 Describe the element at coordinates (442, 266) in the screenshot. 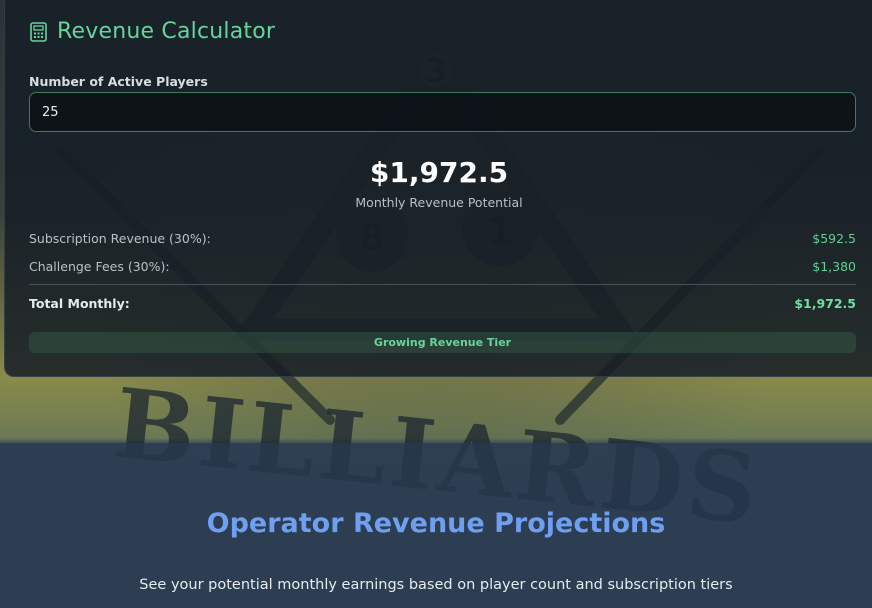

I see `challenge-fees-row: Challenge Fees (30%): $1,380` at that location.